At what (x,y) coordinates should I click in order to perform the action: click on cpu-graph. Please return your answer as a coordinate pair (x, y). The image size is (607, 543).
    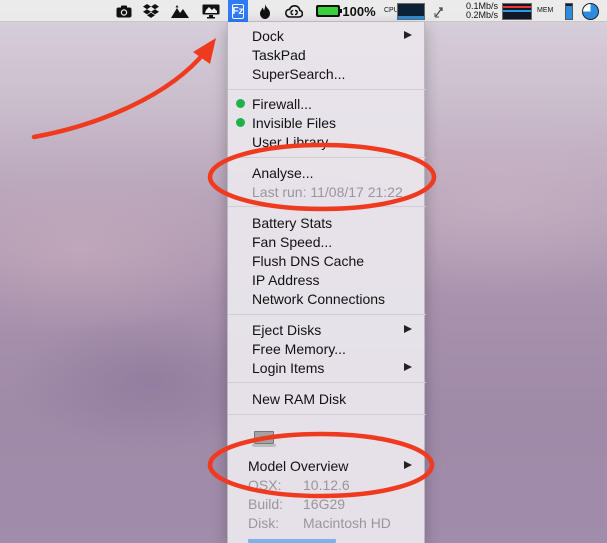
    Looking at the image, I should click on (411, 11).